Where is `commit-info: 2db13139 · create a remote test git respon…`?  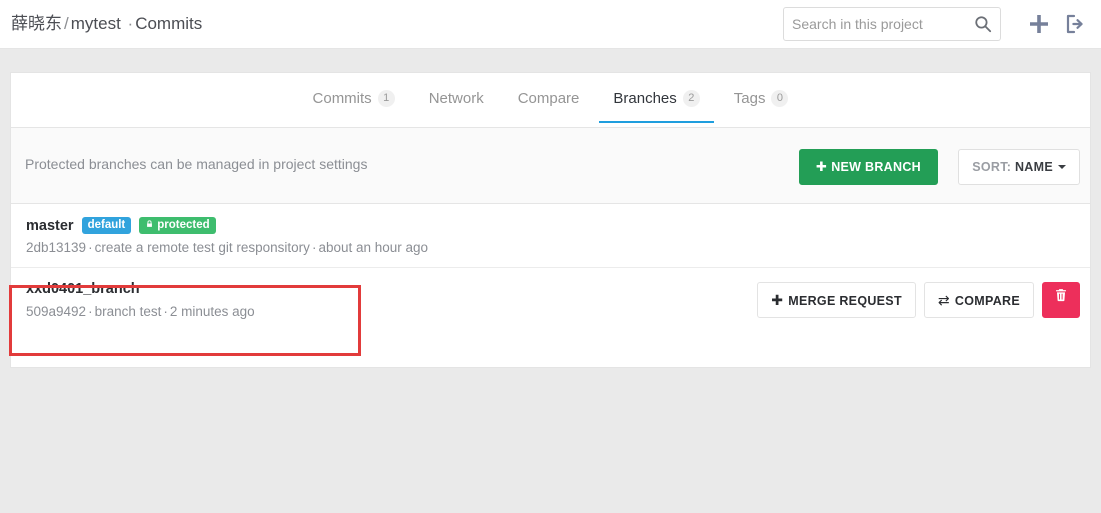 commit-info: 2db13139 · create a remote test git respon… is located at coordinates (227, 247).